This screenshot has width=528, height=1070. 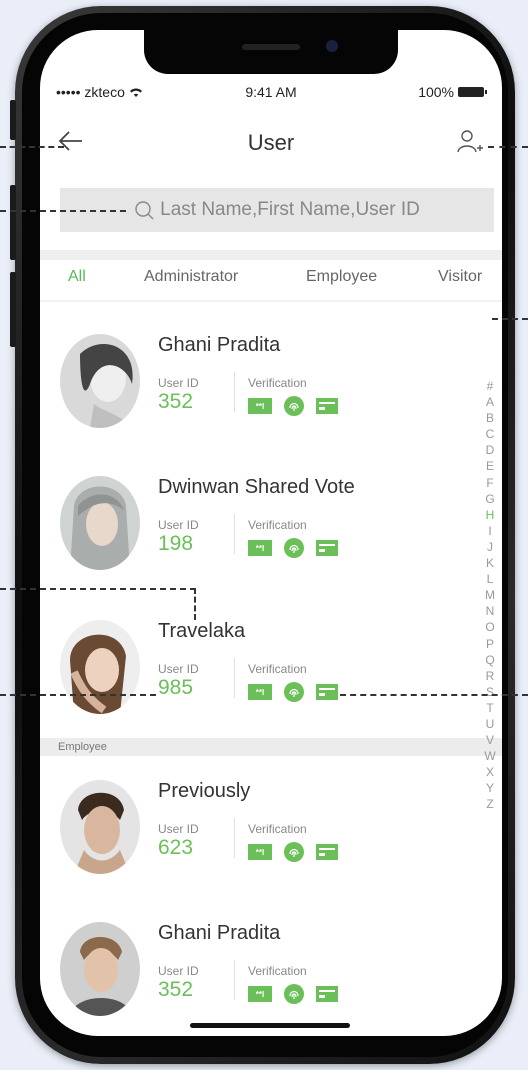 What do you see at coordinates (490, 515) in the screenshot?
I see `index-letter: H` at bounding box center [490, 515].